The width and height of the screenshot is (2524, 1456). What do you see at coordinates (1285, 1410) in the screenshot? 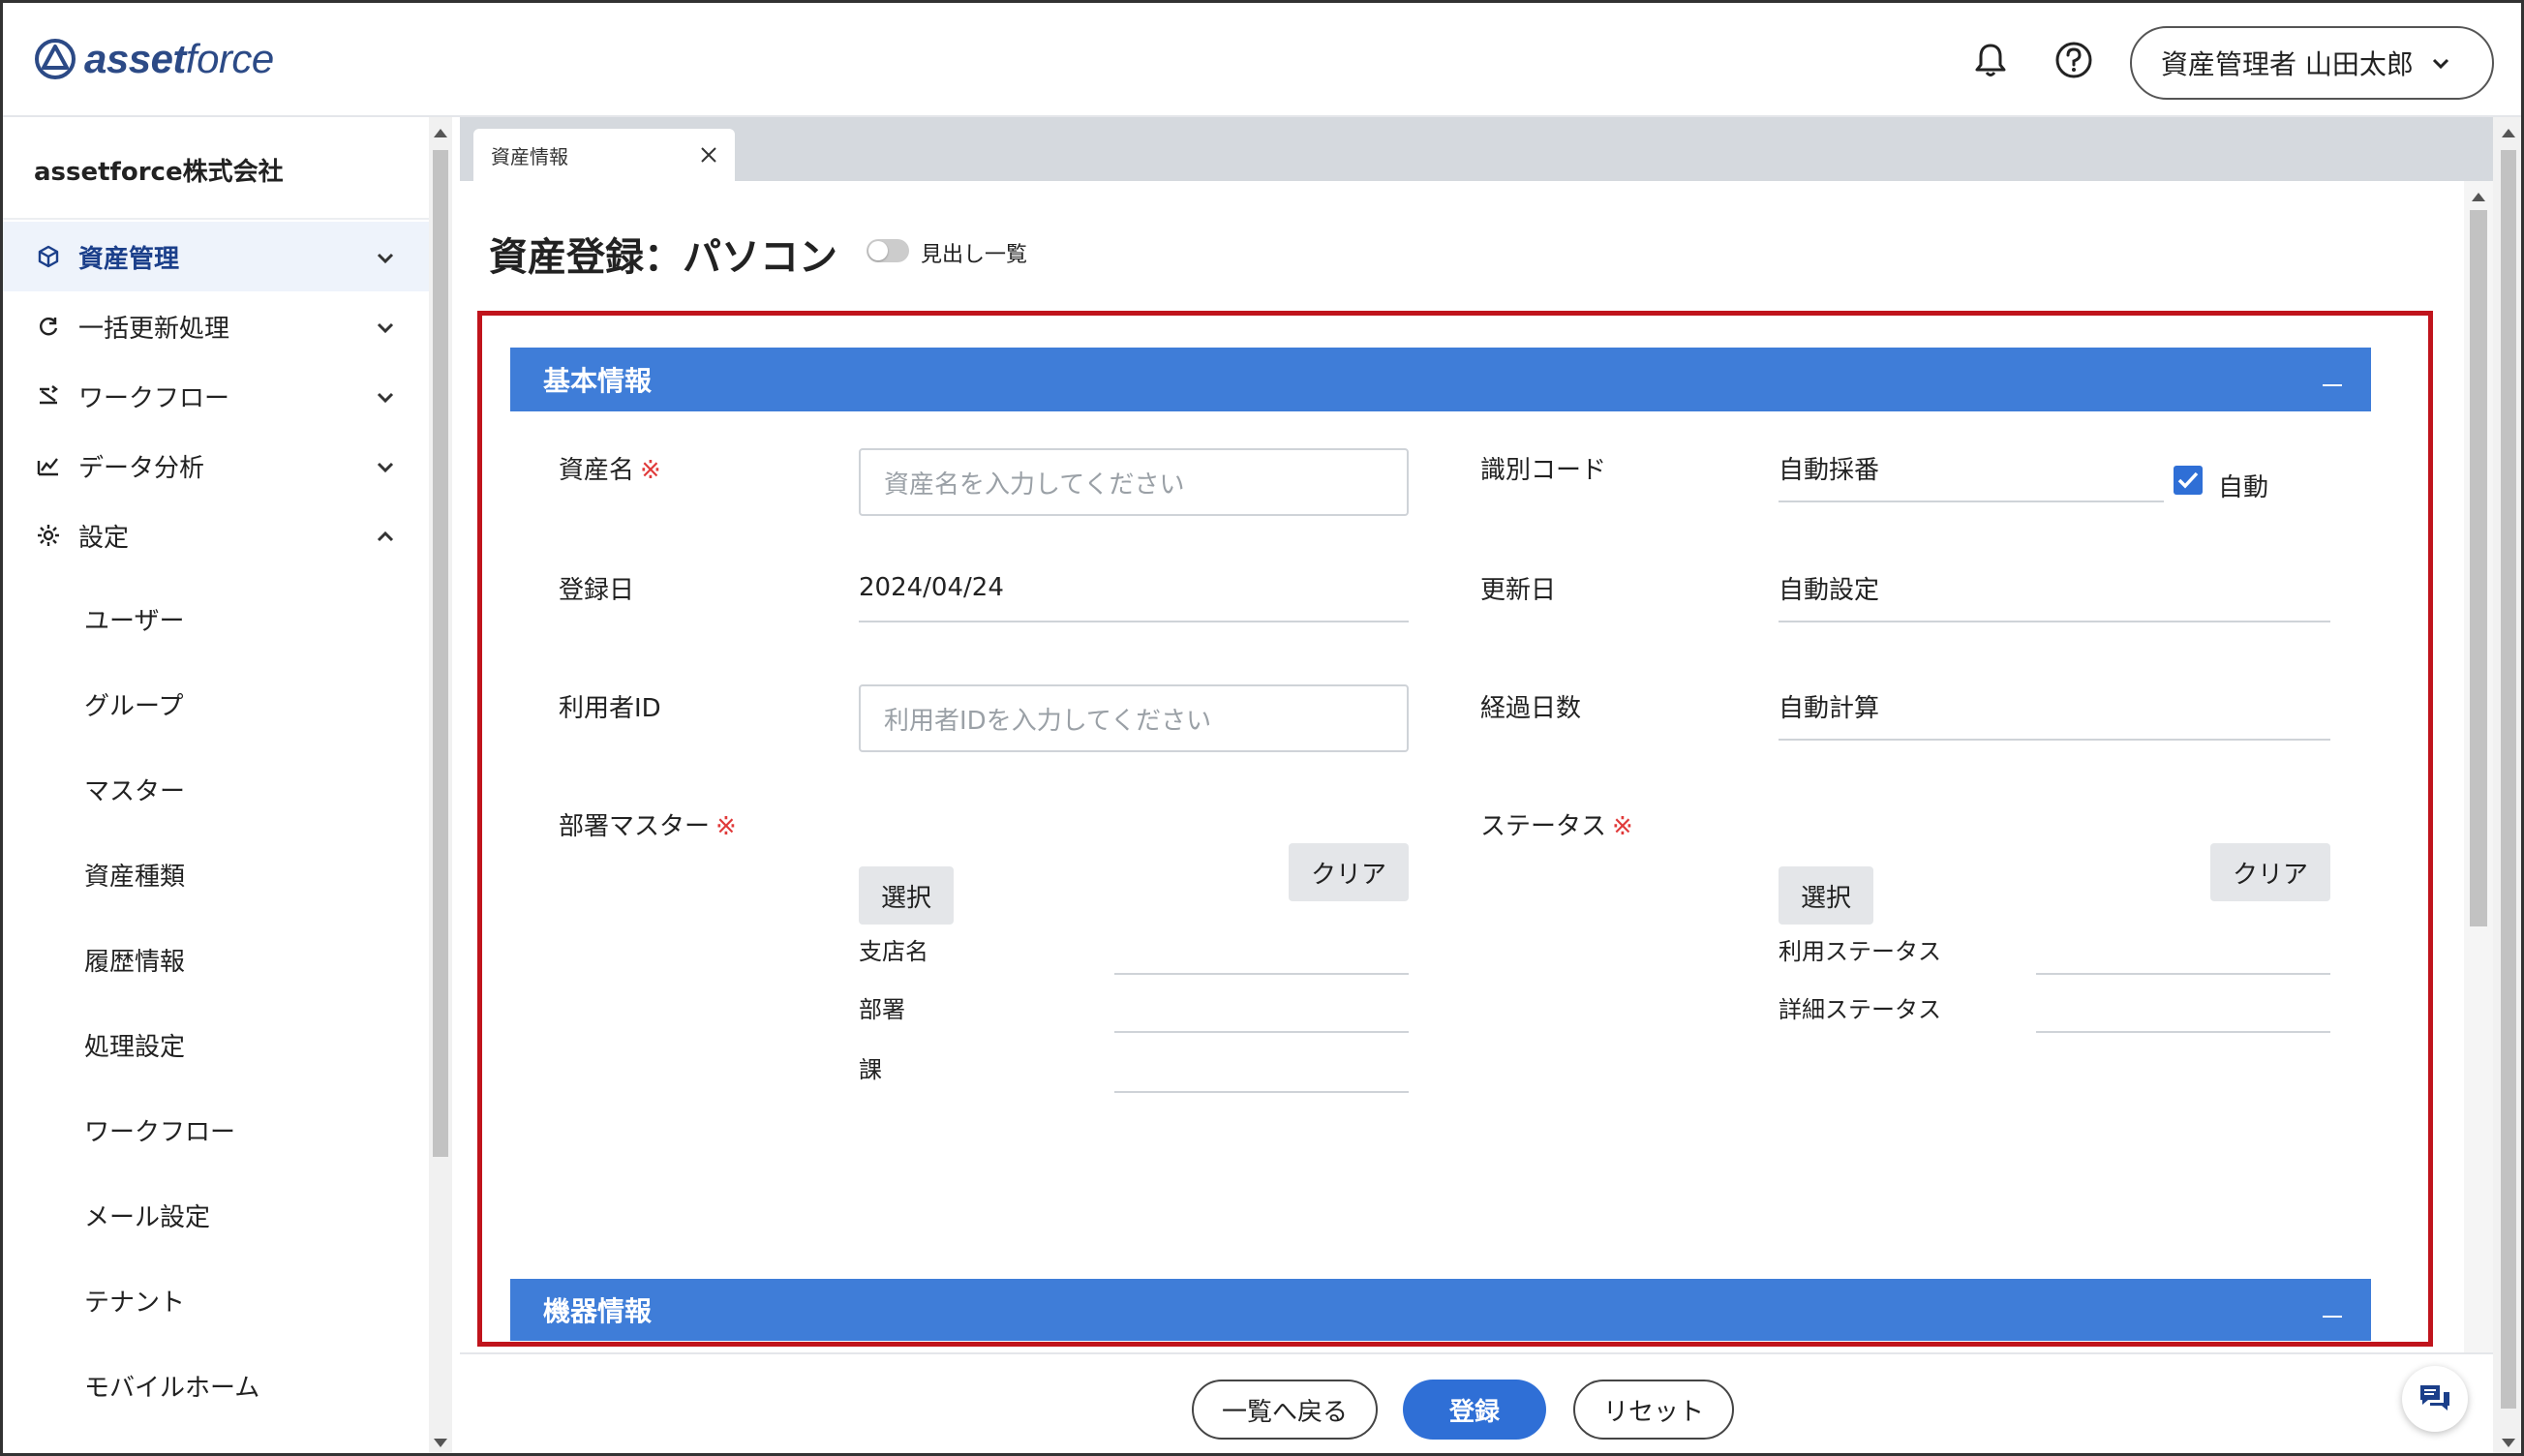
I see `back-to-list-button: 一覧へ戻る` at bounding box center [1285, 1410].